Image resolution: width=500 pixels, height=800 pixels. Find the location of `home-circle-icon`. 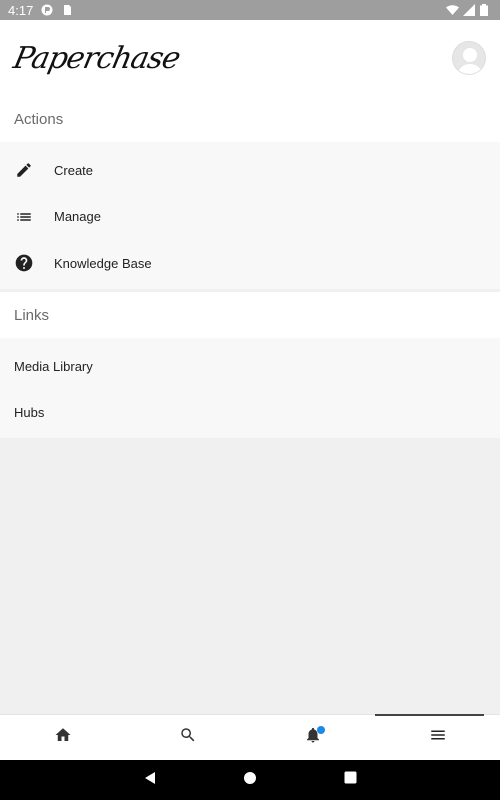

home-circle-icon is located at coordinates (250, 780).